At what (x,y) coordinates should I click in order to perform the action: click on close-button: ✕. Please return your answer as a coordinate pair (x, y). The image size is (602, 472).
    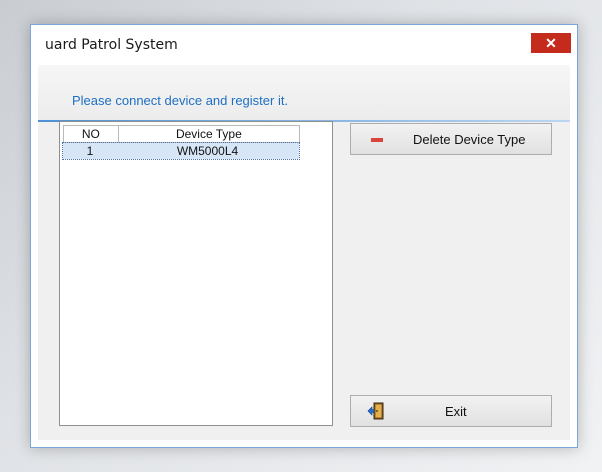
    Looking at the image, I should click on (551, 43).